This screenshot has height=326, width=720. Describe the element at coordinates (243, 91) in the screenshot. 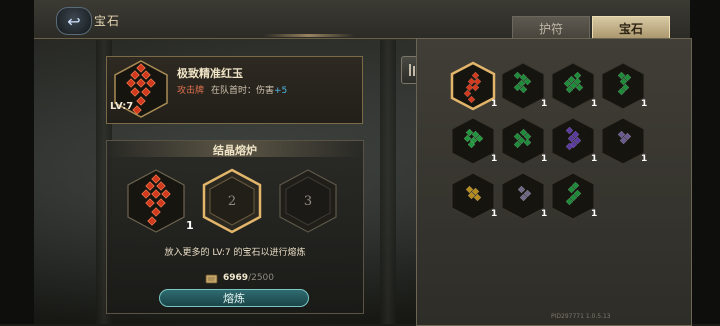

I see `gem-effect-text: 在队首时：伤害` at that location.